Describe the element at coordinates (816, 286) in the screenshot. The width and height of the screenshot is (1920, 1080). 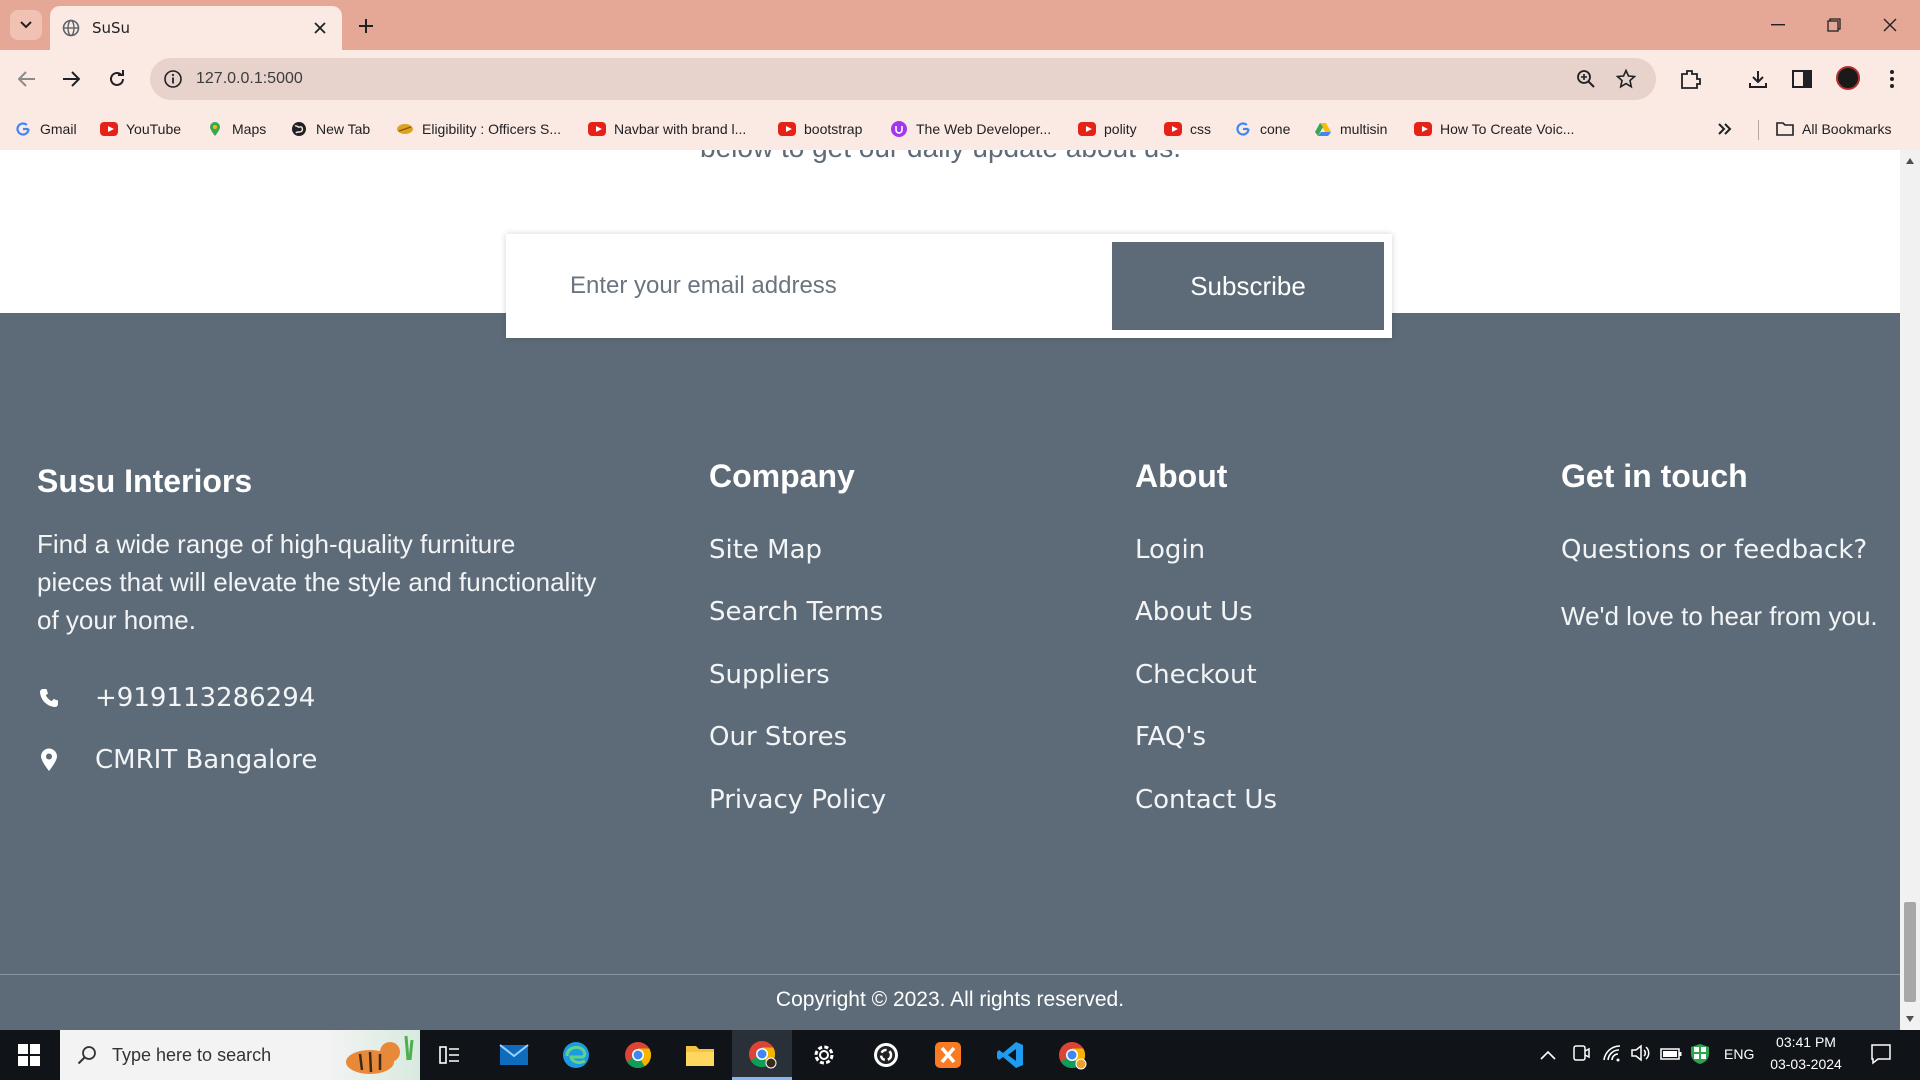
I see `email-input` at that location.